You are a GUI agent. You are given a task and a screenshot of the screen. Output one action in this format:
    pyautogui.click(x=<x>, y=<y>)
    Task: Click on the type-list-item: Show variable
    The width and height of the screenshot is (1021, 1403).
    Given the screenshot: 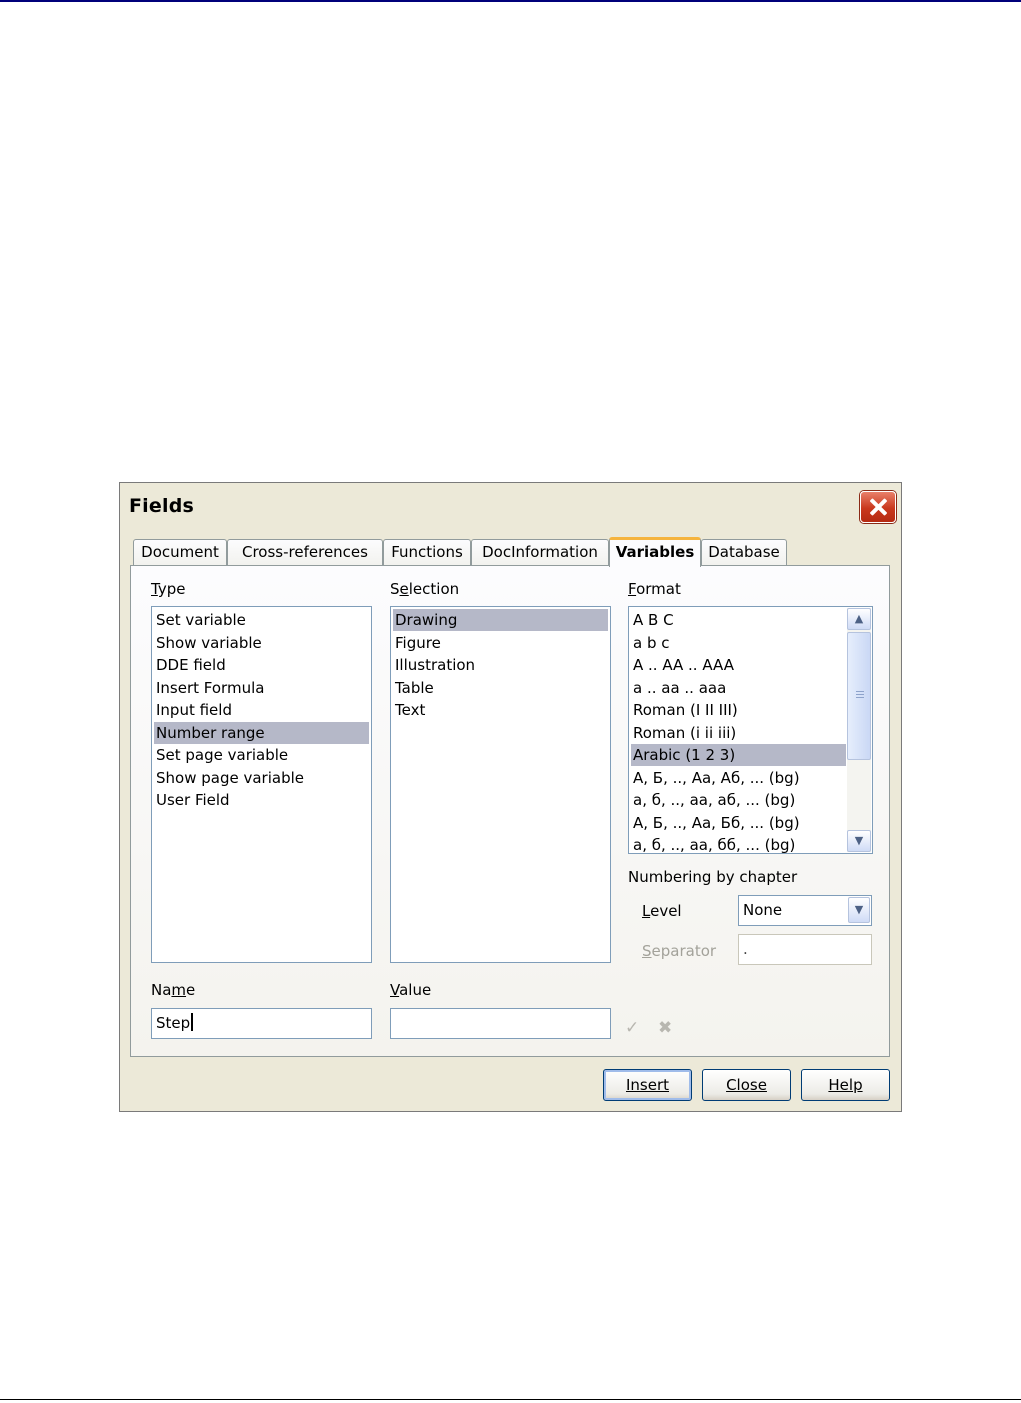 What is the action you would take?
    pyautogui.click(x=261, y=643)
    